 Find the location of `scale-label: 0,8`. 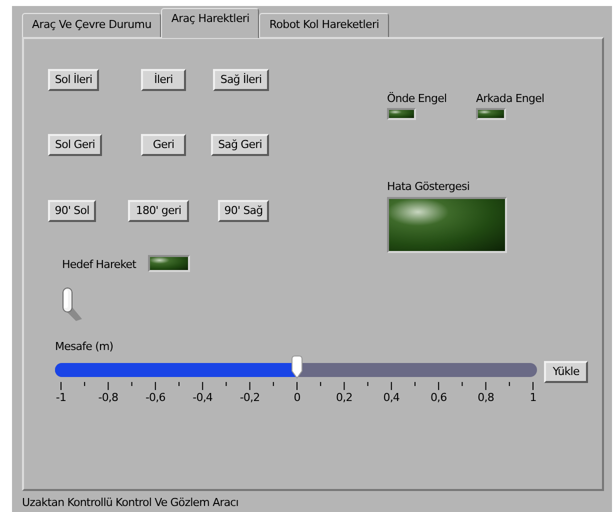

scale-label: 0,8 is located at coordinates (486, 398).